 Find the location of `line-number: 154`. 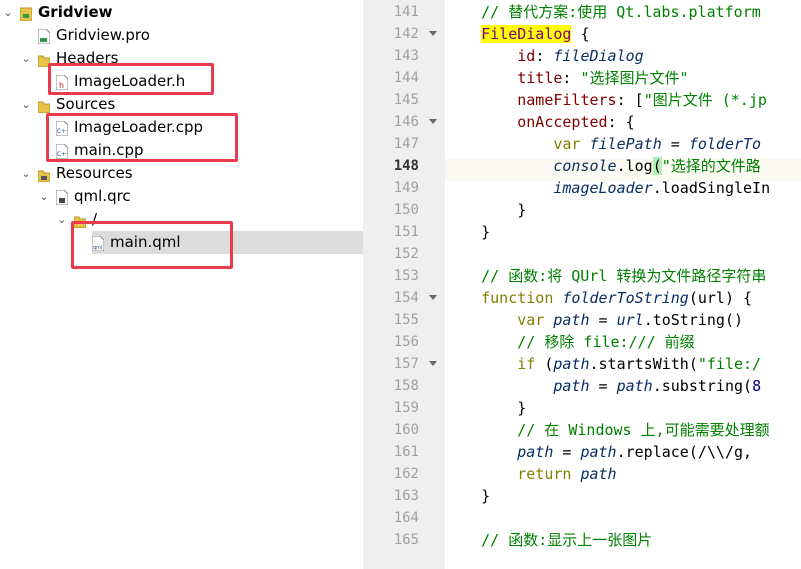

line-number: 154 is located at coordinates (406, 298).